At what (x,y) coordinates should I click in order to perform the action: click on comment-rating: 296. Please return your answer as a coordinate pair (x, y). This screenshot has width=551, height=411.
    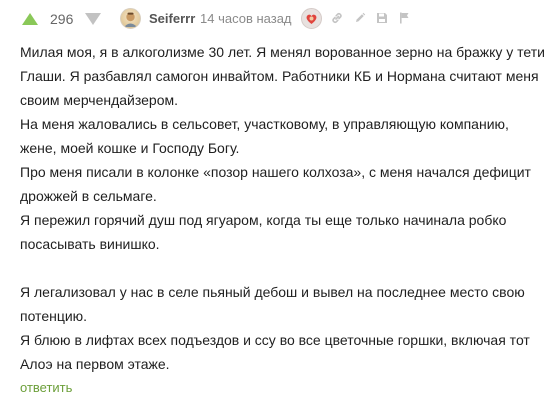
    Looking at the image, I should click on (62, 19).